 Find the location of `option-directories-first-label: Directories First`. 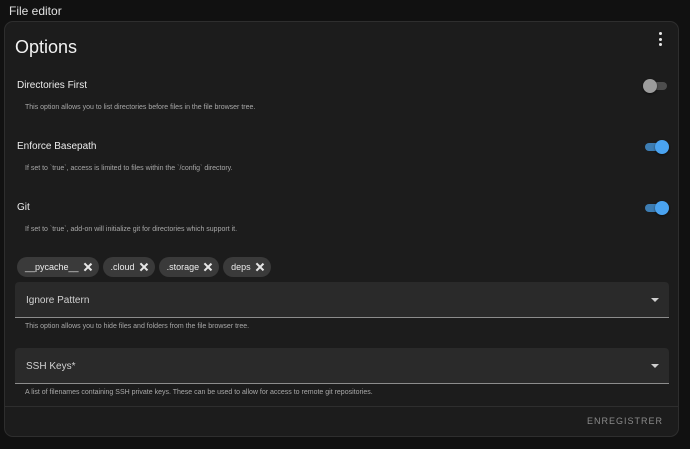

option-directories-first-label: Directories First is located at coordinates (52, 85).